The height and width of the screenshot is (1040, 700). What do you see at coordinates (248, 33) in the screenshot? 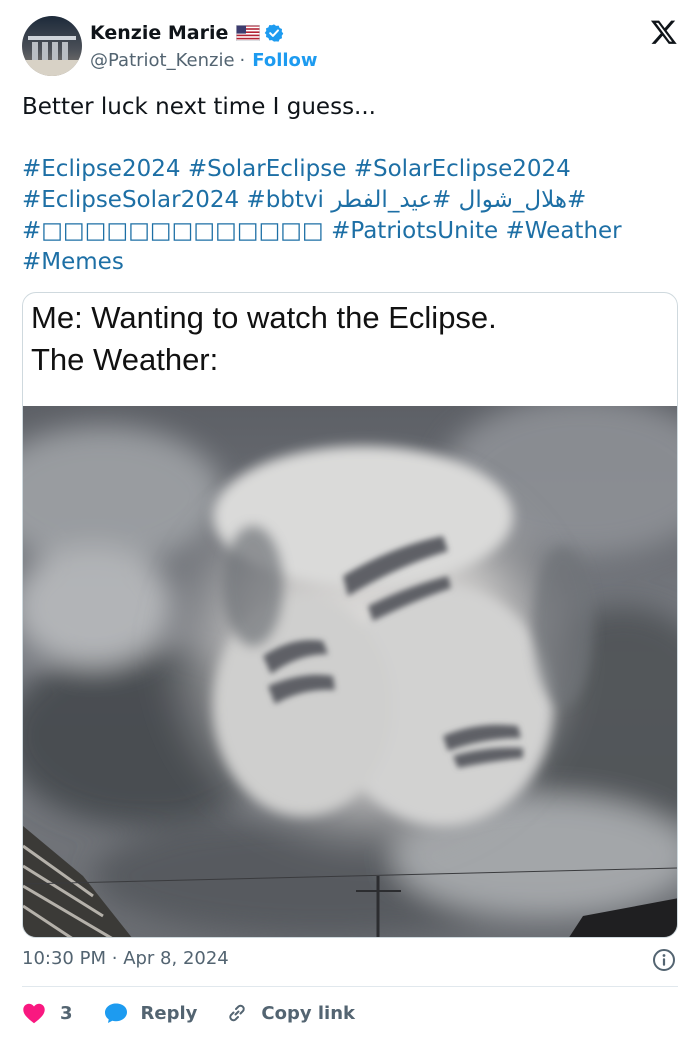
I see `us-flag-icon` at bounding box center [248, 33].